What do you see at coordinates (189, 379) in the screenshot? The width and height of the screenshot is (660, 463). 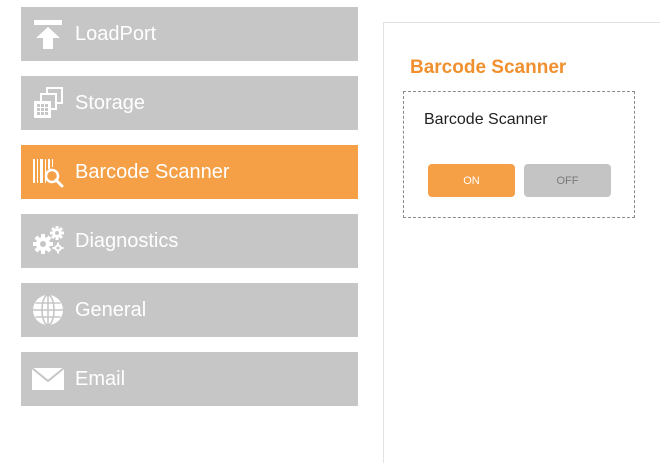 I see `sidebar-item-email: Email` at bounding box center [189, 379].